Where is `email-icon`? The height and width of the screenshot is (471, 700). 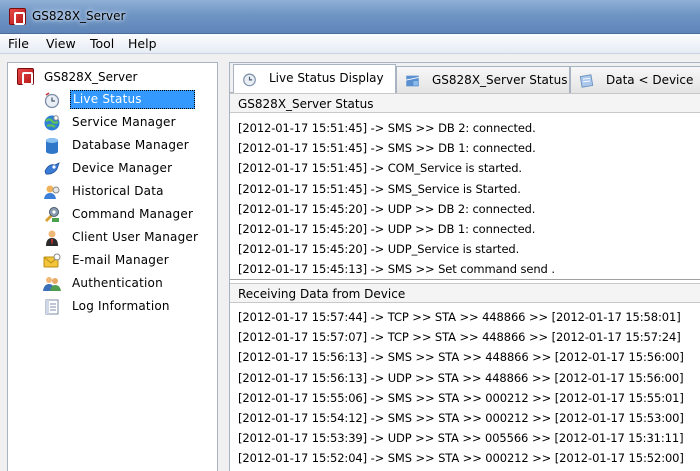
email-icon is located at coordinates (52, 261).